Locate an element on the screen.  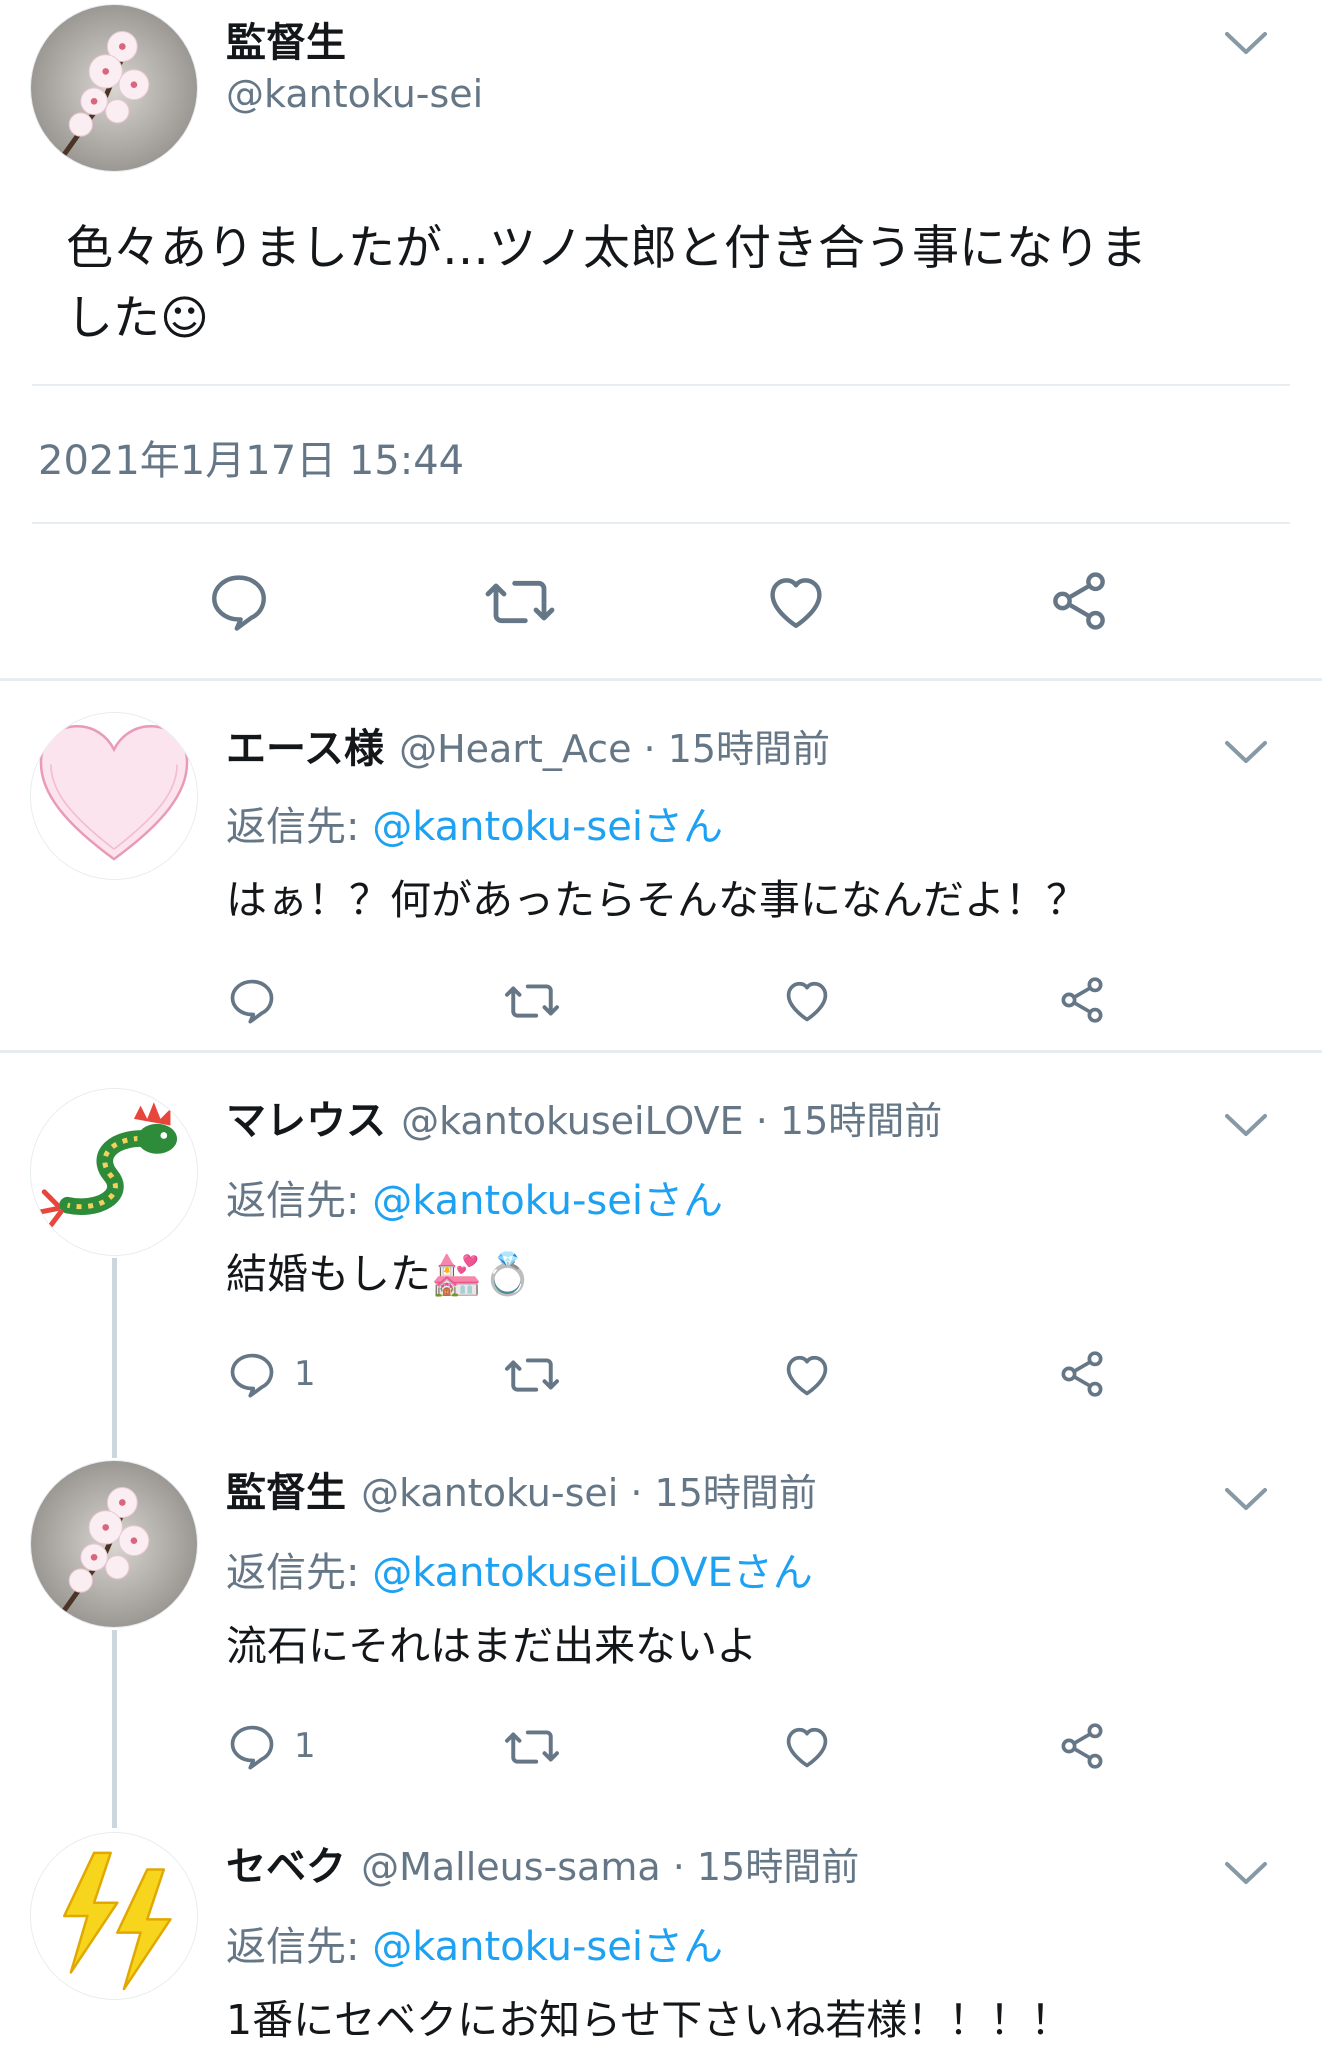
author-name: 監督生 is located at coordinates (286, 39).